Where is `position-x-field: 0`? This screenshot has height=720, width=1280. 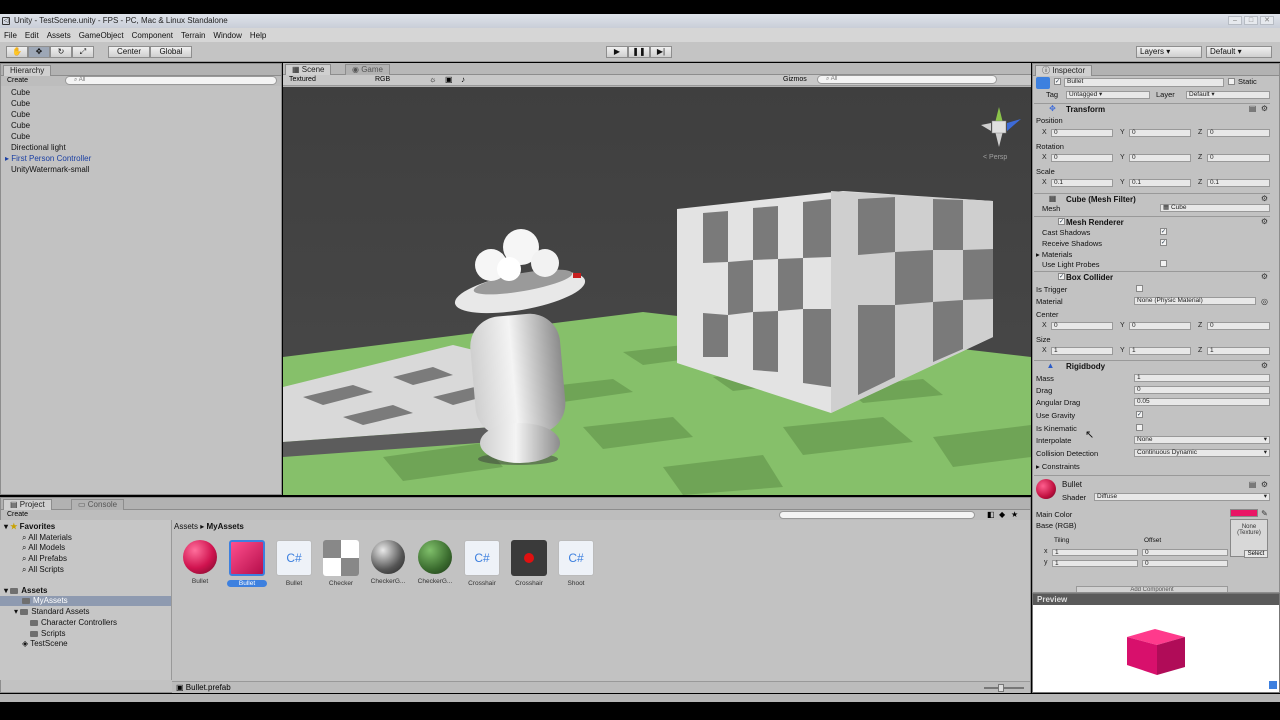
position-x-field: 0 is located at coordinates (1082, 133).